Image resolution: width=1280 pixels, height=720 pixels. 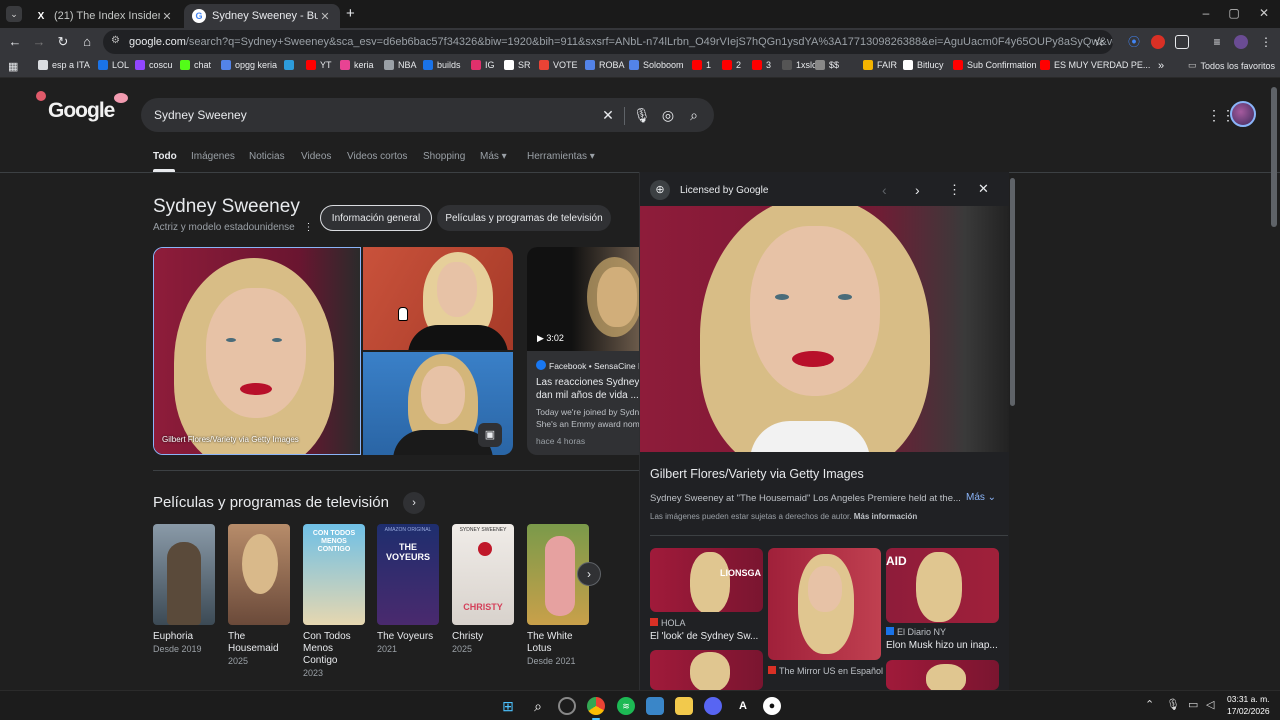 I want to click on home-icon: ⌂, so click(x=87, y=42).